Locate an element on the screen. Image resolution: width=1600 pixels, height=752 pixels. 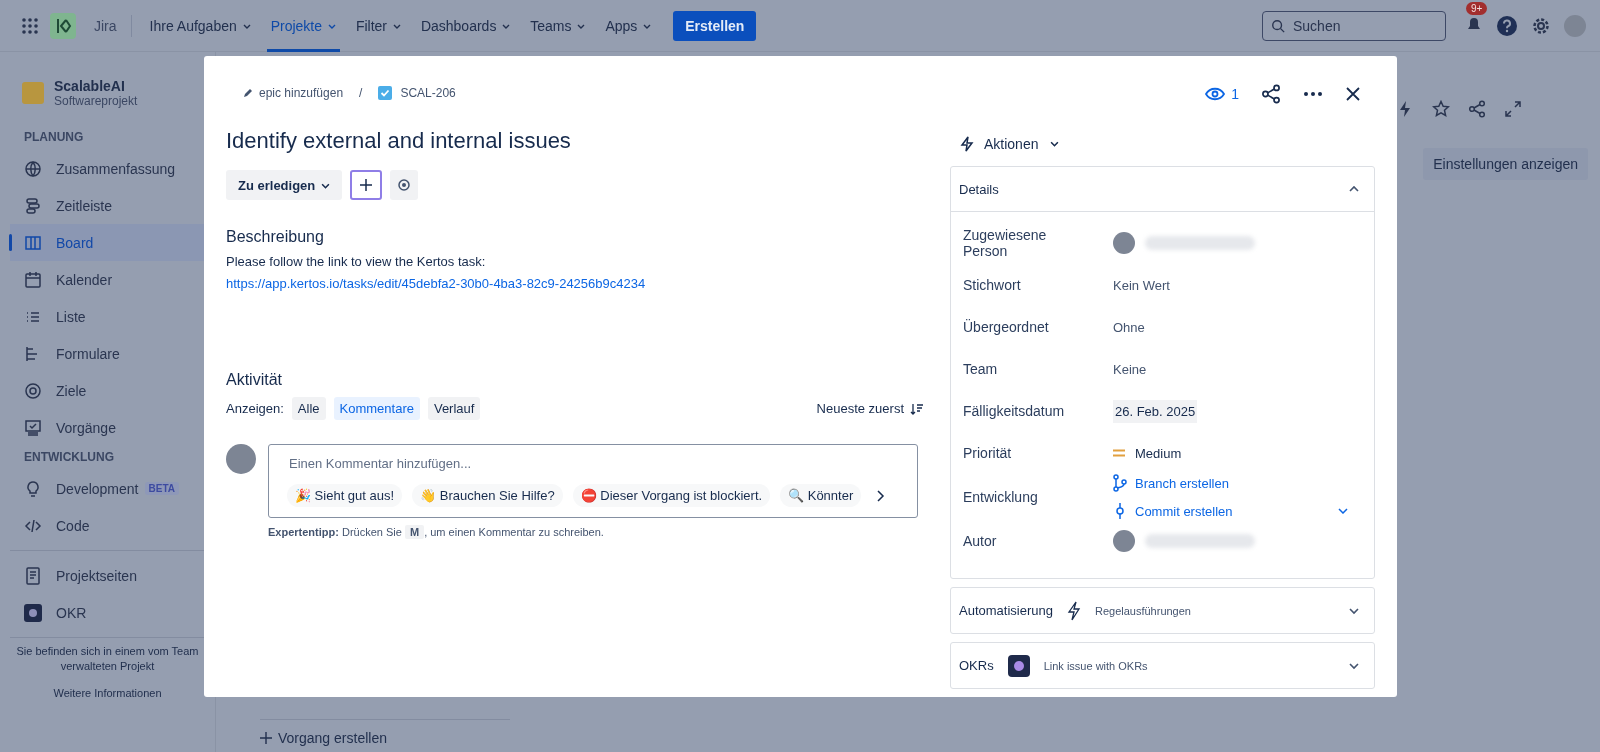
quick-reply-chip: 👋 Brauchen Sie Hilfe? is located at coordinates (487, 495).